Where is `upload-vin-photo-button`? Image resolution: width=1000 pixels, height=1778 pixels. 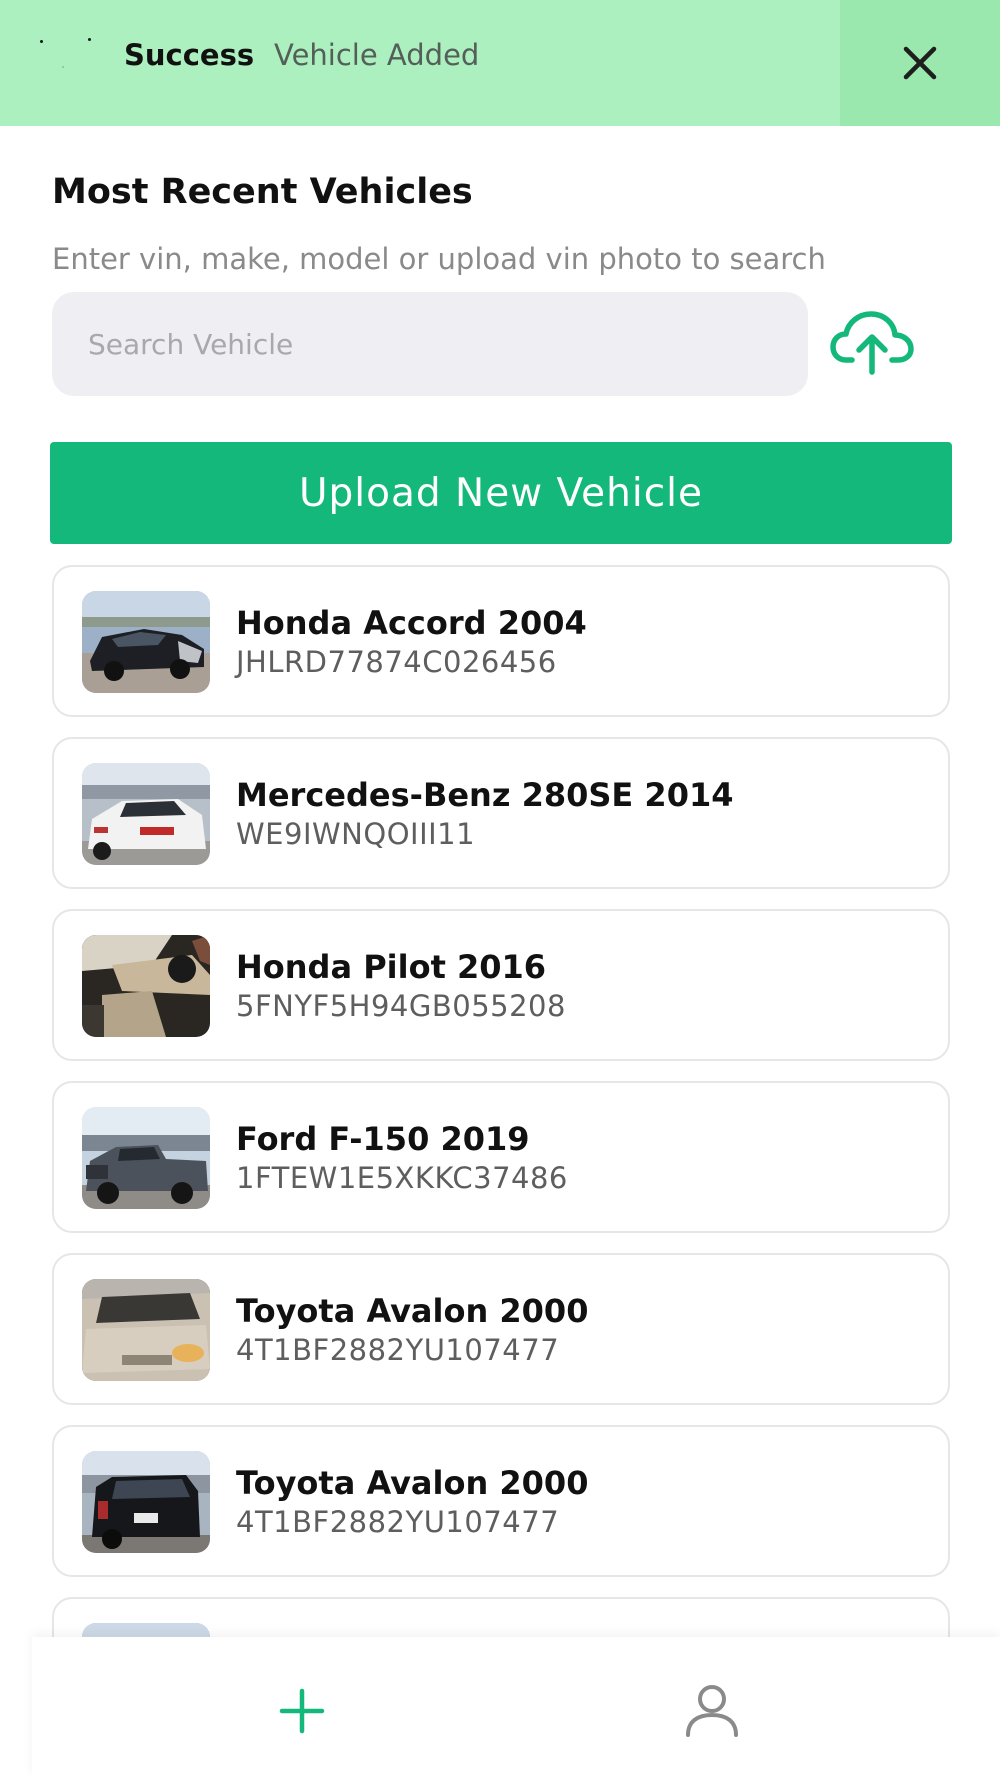
upload-vin-photo-button is located at coordinates (872, 342).